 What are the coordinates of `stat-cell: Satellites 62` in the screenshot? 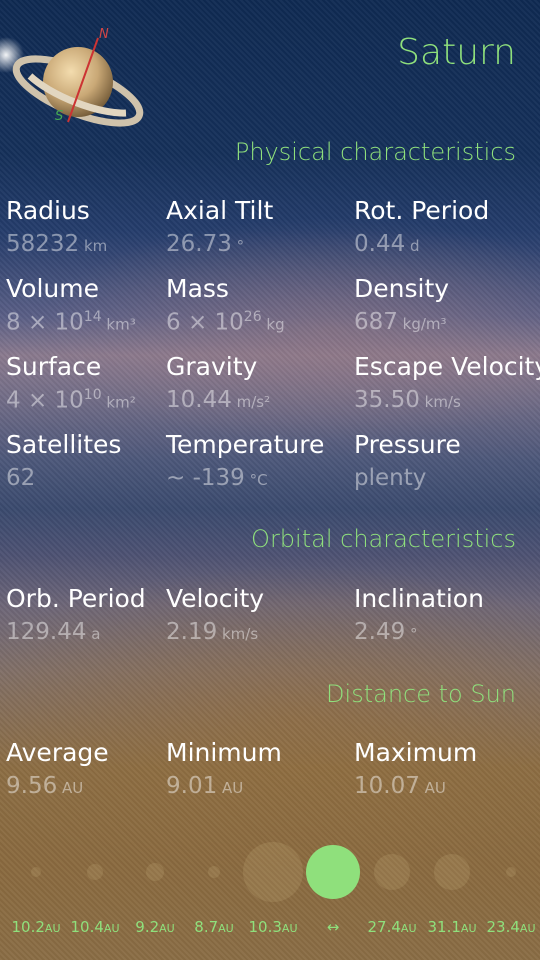 It's located at (63, 460).